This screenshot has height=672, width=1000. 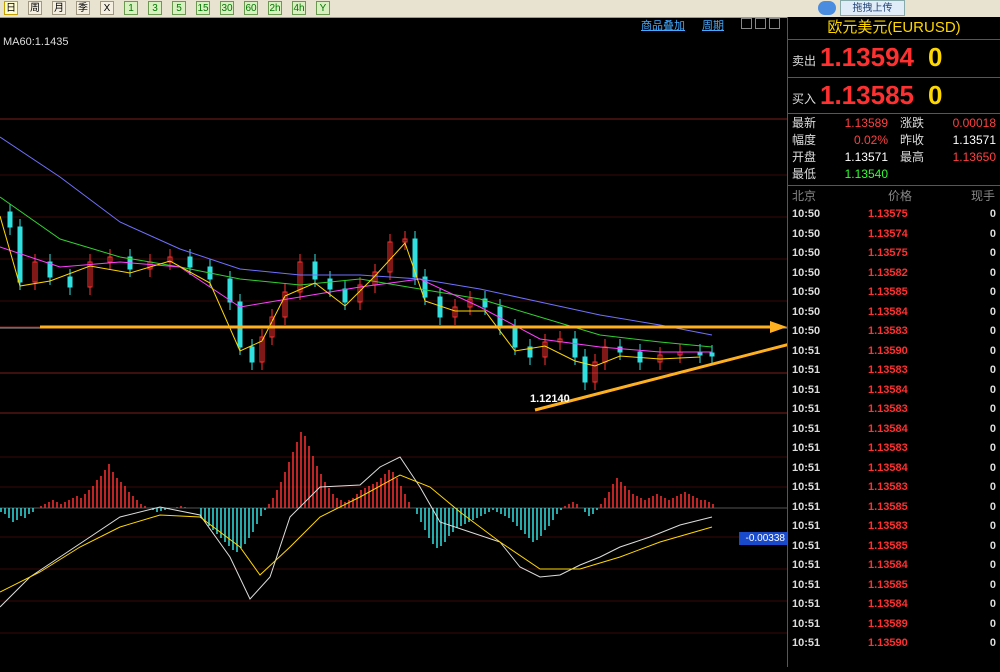 I want to click on overlay-commodity-link: 商品叠加, so click(x=663, y=25).